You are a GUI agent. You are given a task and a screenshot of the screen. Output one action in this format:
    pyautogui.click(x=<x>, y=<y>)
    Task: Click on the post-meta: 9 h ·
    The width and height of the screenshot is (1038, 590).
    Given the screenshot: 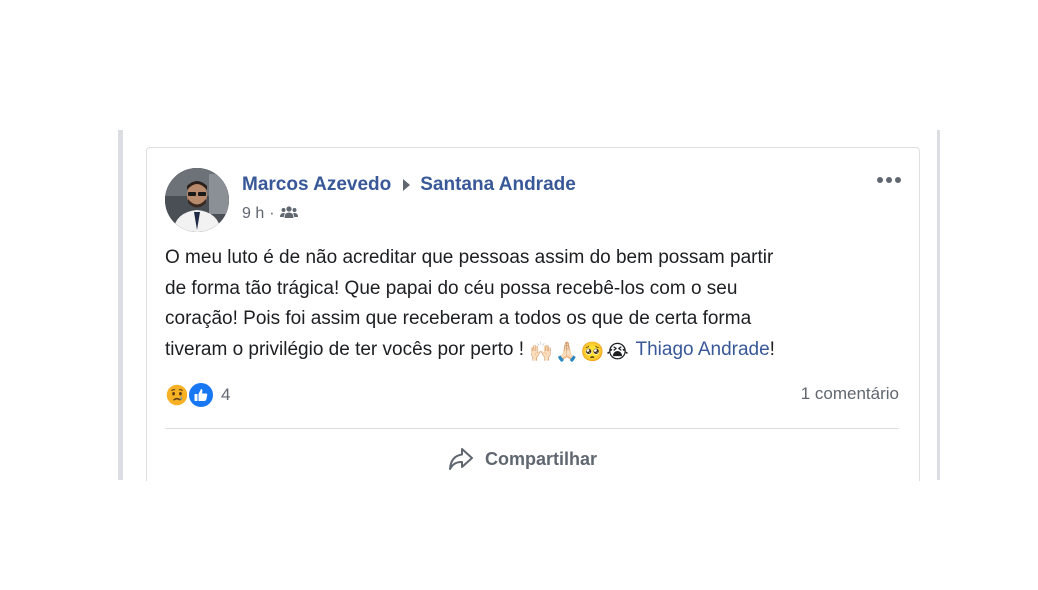 What is the action you would take?
    pyautogui.click(x=270, y=214)
    